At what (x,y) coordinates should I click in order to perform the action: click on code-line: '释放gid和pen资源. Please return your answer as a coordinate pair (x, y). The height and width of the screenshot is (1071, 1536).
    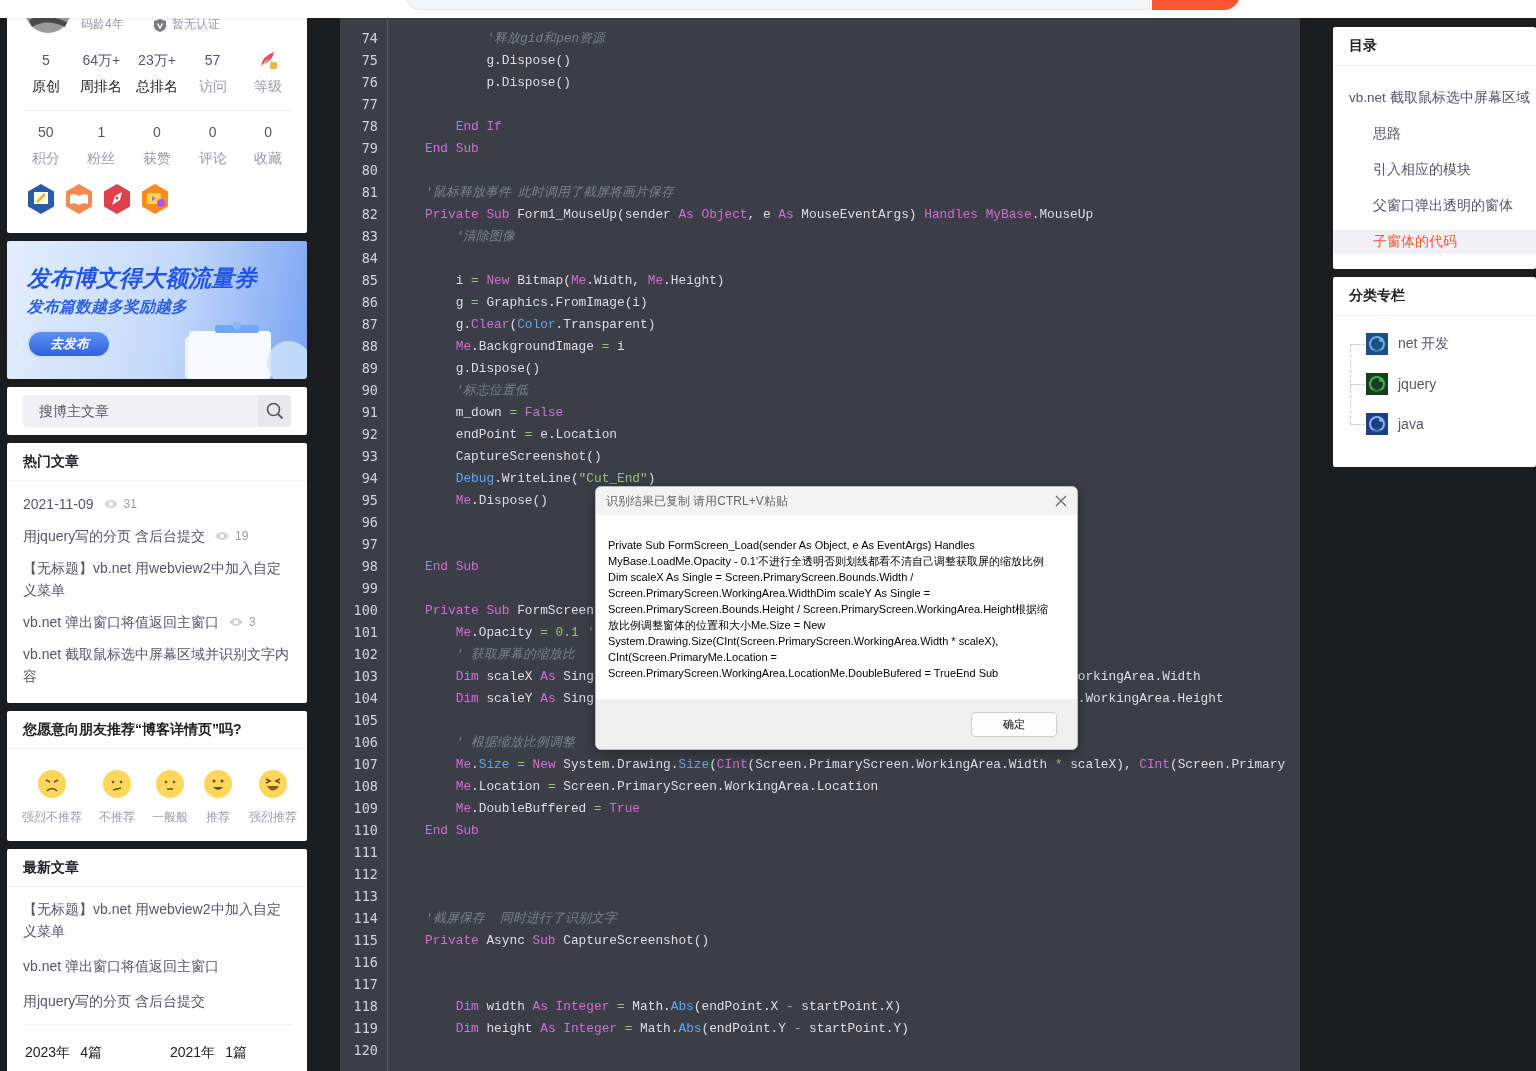
    Looking at the image, I should click on (546, 38).